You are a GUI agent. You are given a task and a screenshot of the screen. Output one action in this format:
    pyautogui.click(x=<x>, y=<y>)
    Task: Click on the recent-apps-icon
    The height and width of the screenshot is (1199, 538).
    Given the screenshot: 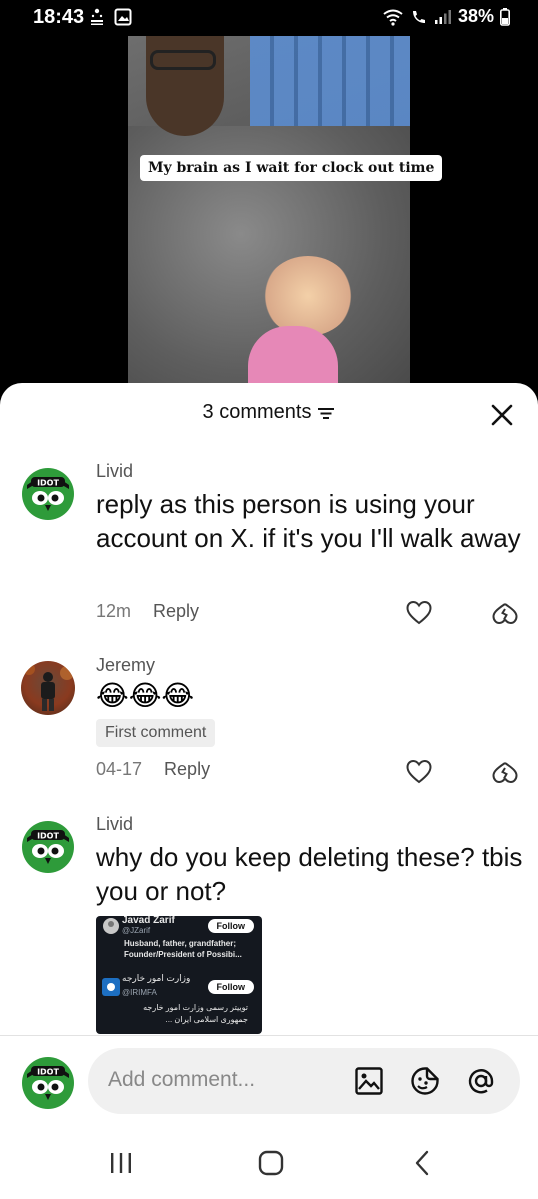 What is the action you would take?
    pyautogui.click(x=121, y=1163)
    